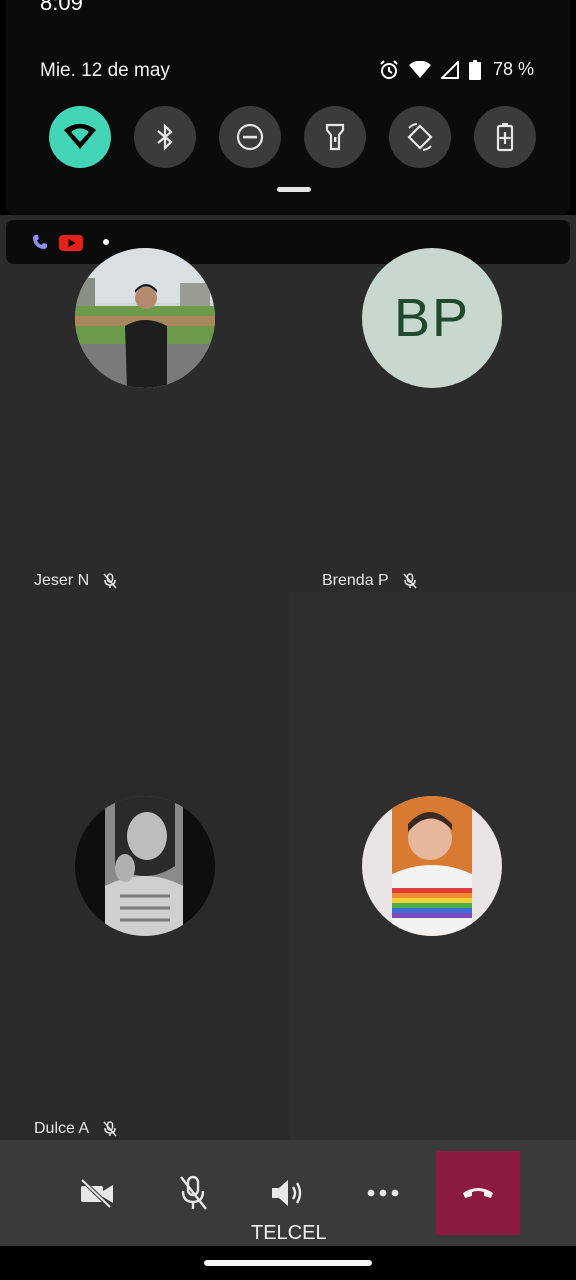  I want to click on alarm-icon, so click(389, 69).